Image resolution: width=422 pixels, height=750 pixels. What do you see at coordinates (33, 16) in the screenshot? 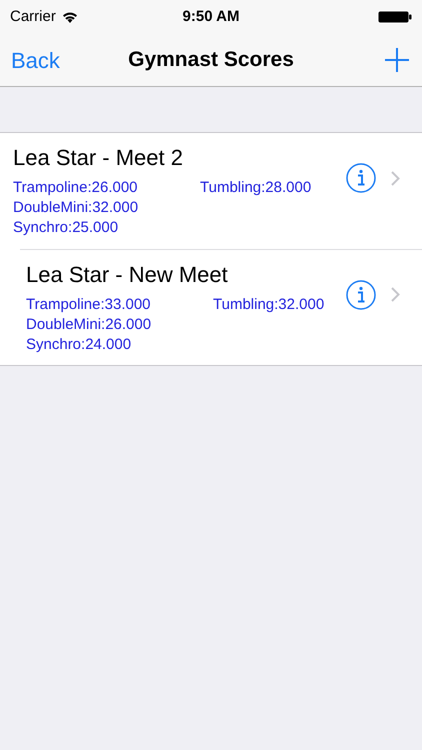
I see `carrier-label: Carrier` at bounding box center [33, 16].